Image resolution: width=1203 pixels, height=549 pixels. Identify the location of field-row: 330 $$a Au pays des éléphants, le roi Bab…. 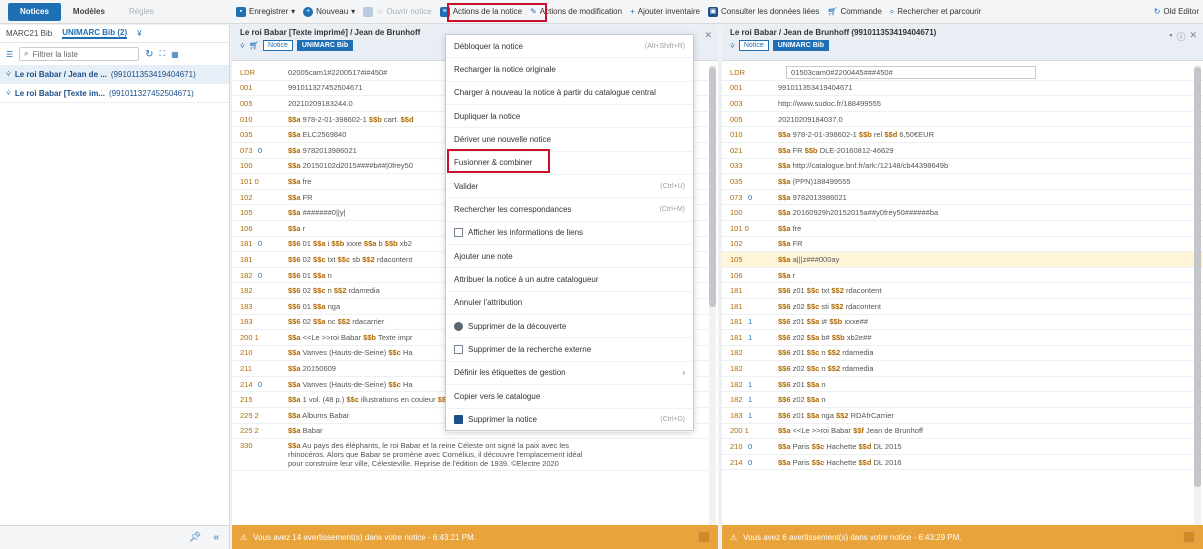
(475, 455).